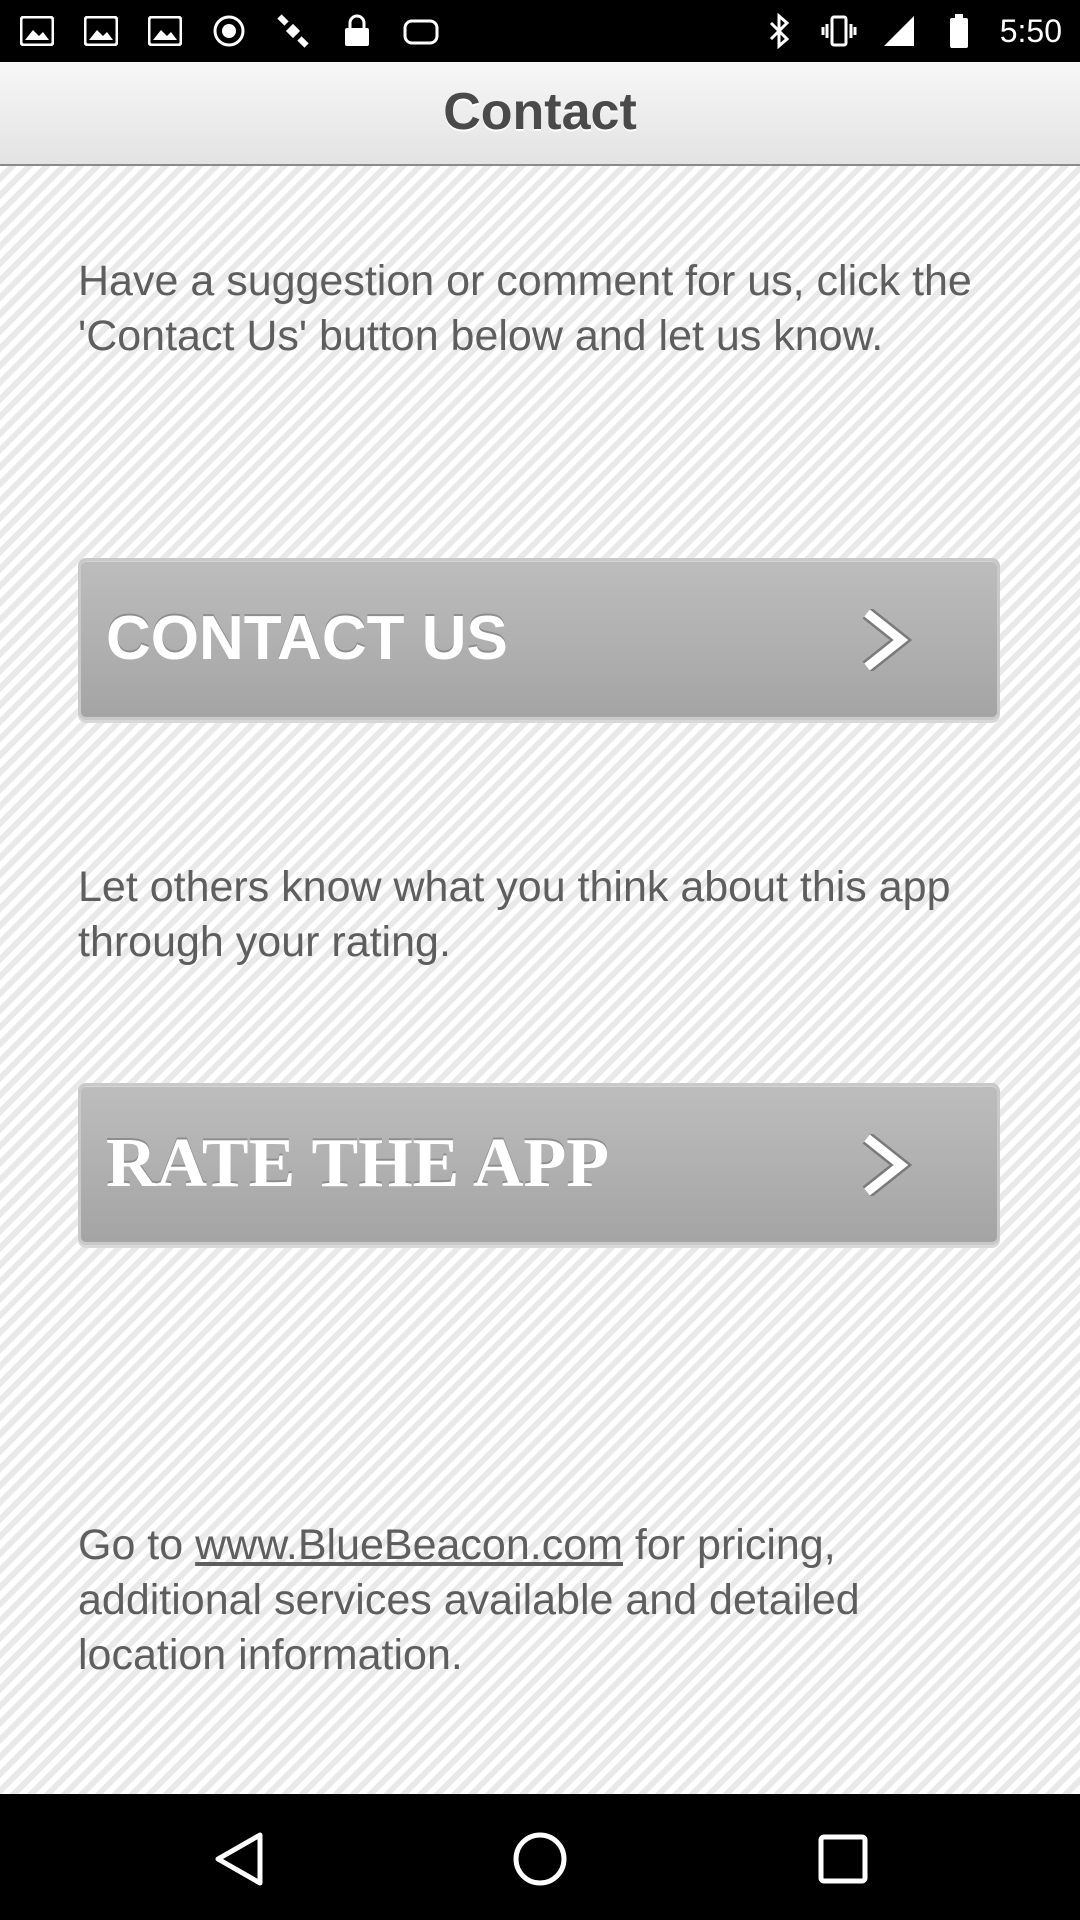 This screenshot has width=1080, height=1920. Describe the element at coordinates (1030, 30) in the screenshot. I see `status-time: 5:50` at that location.